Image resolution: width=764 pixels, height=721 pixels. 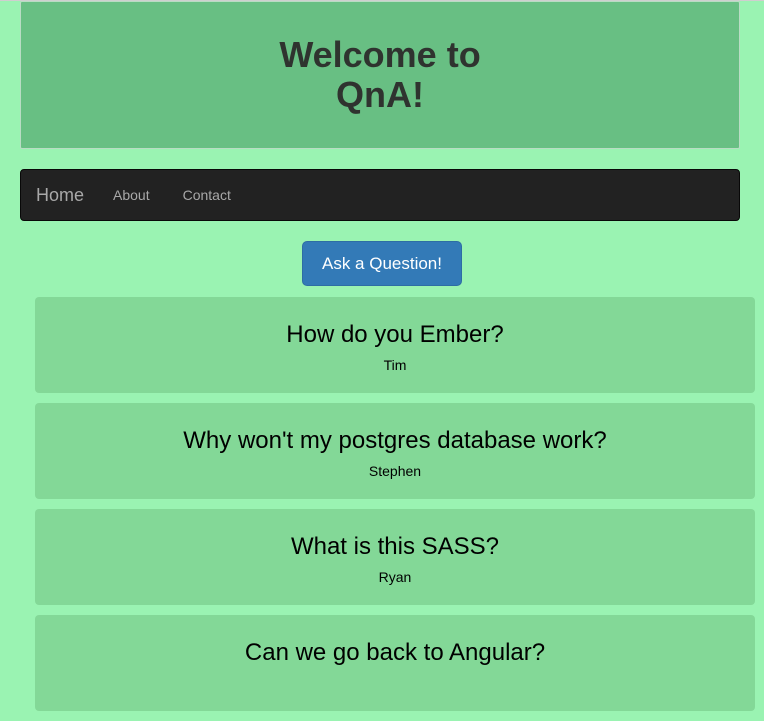 I want to click on question-title: Can we go back to Angular?, so click(x=395, y=653).